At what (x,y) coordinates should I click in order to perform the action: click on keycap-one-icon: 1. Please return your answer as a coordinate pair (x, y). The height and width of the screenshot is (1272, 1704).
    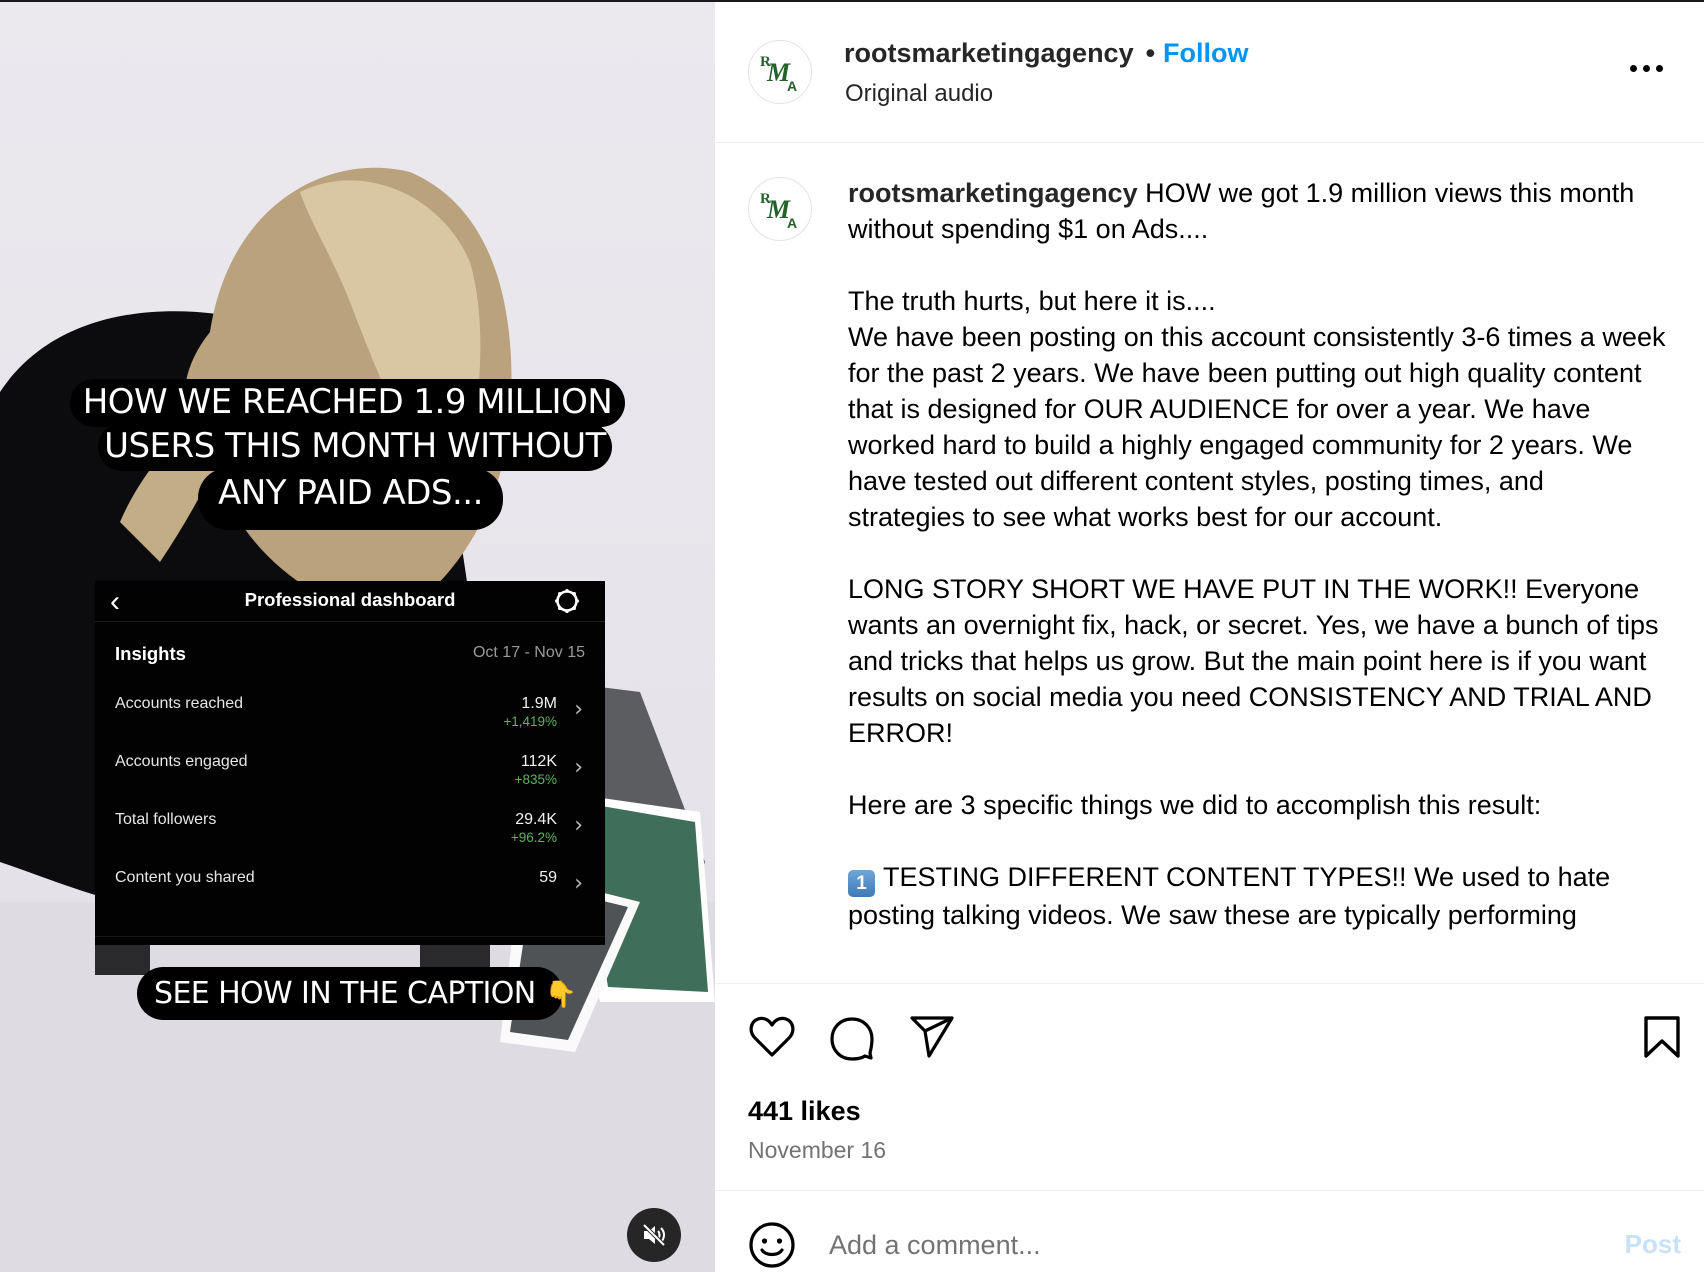
    Looking at the image, I should click on (861, 883).